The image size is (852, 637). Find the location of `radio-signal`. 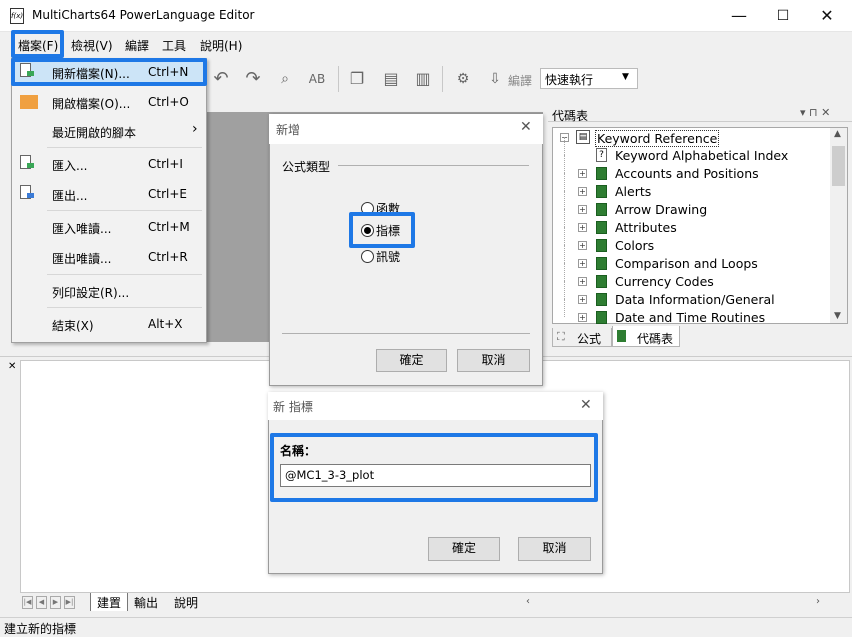

radio-signal is located at coordinates (367, 256).